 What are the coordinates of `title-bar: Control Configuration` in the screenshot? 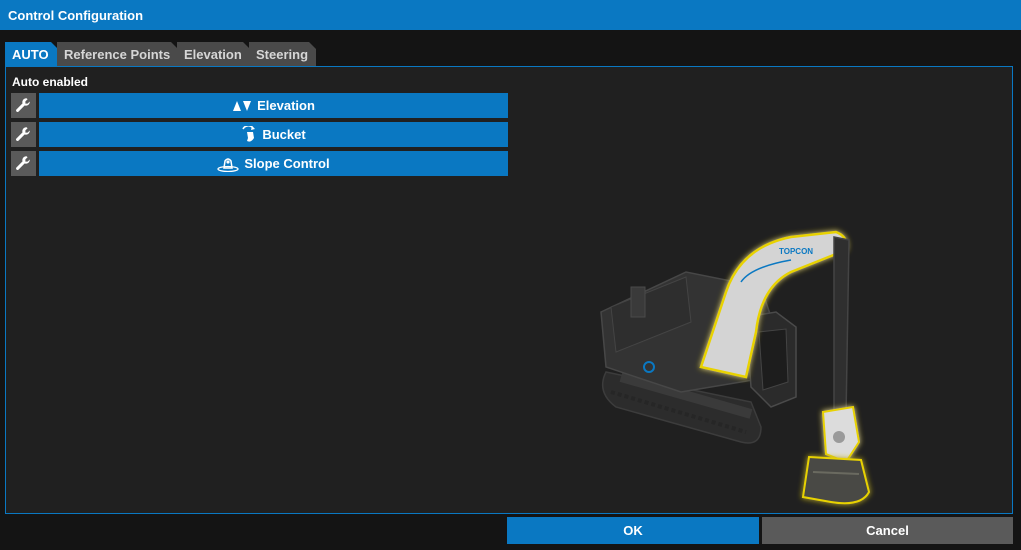 It's located at (510, 15).